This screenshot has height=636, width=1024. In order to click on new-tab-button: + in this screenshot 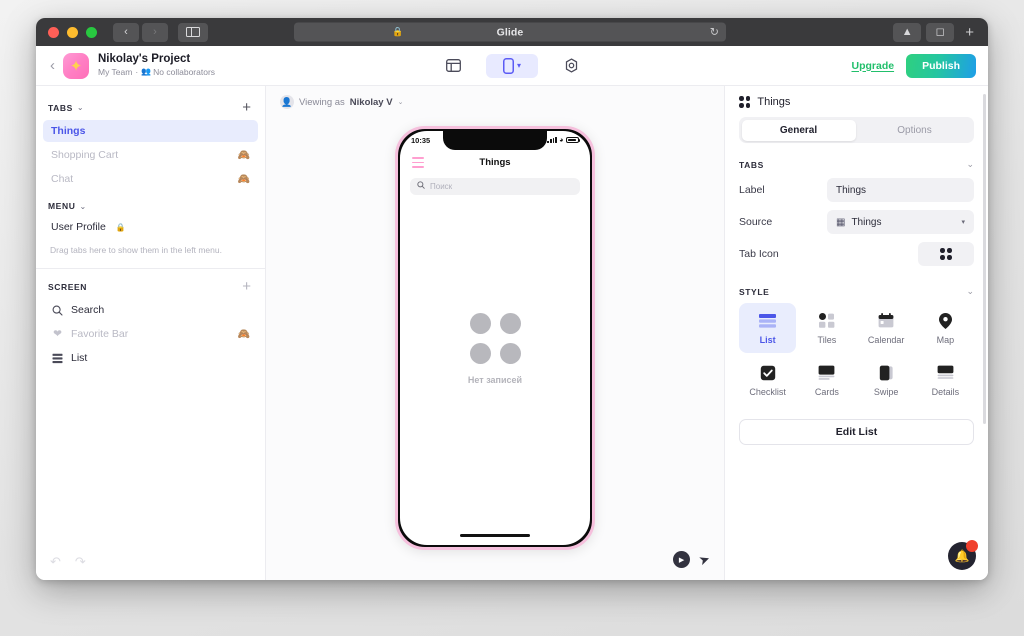, I will do `click(969, 32)`.